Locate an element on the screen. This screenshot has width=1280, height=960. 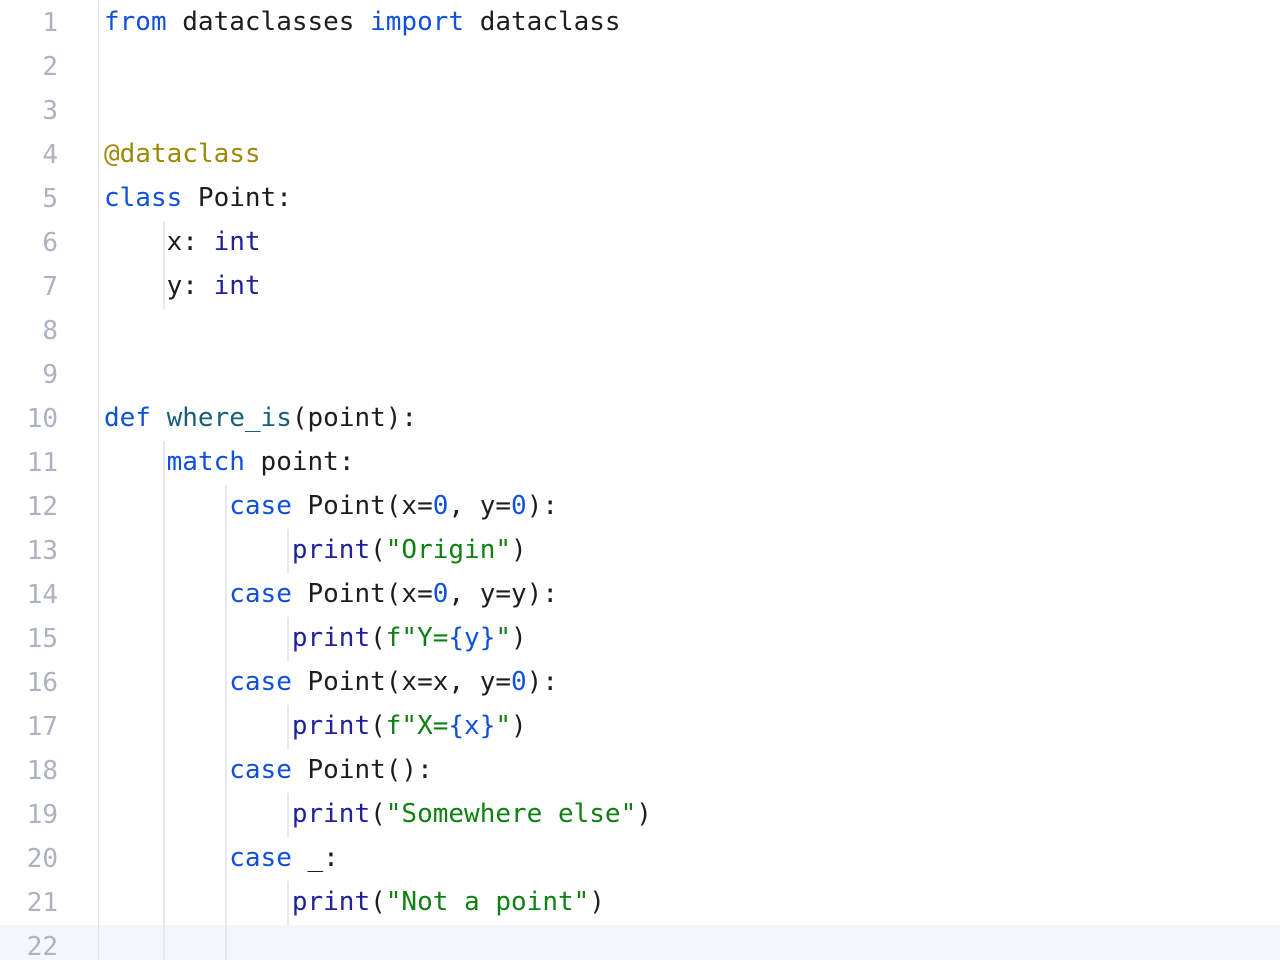
code-line: case Point(x=x, y=0): is located at coordinates (378, 682).